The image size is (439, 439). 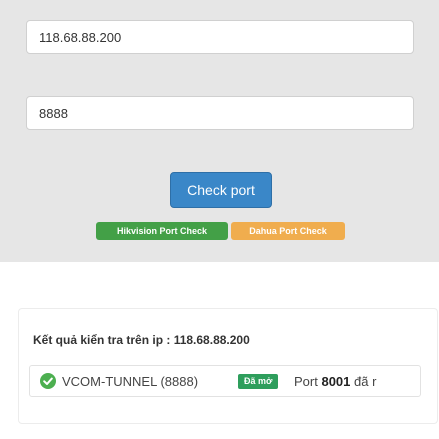 I want to click on dahua-port-check-button: Dahua Port Check, so click(x=288, y=231).